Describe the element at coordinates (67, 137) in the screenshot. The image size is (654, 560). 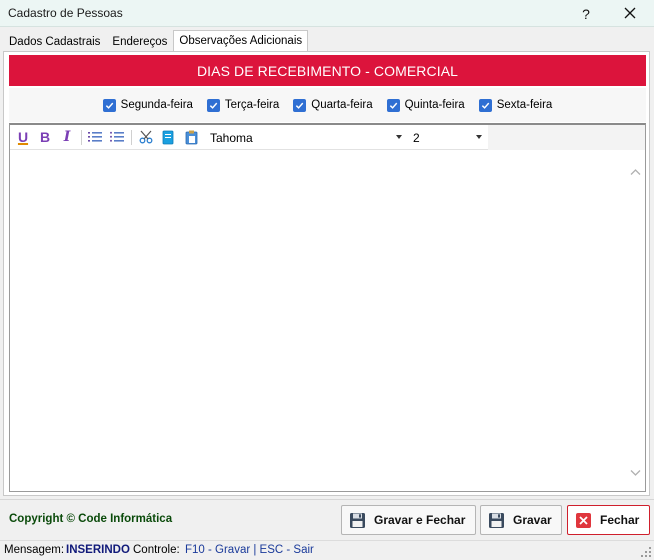
I see `italic-icon: I` at that location.